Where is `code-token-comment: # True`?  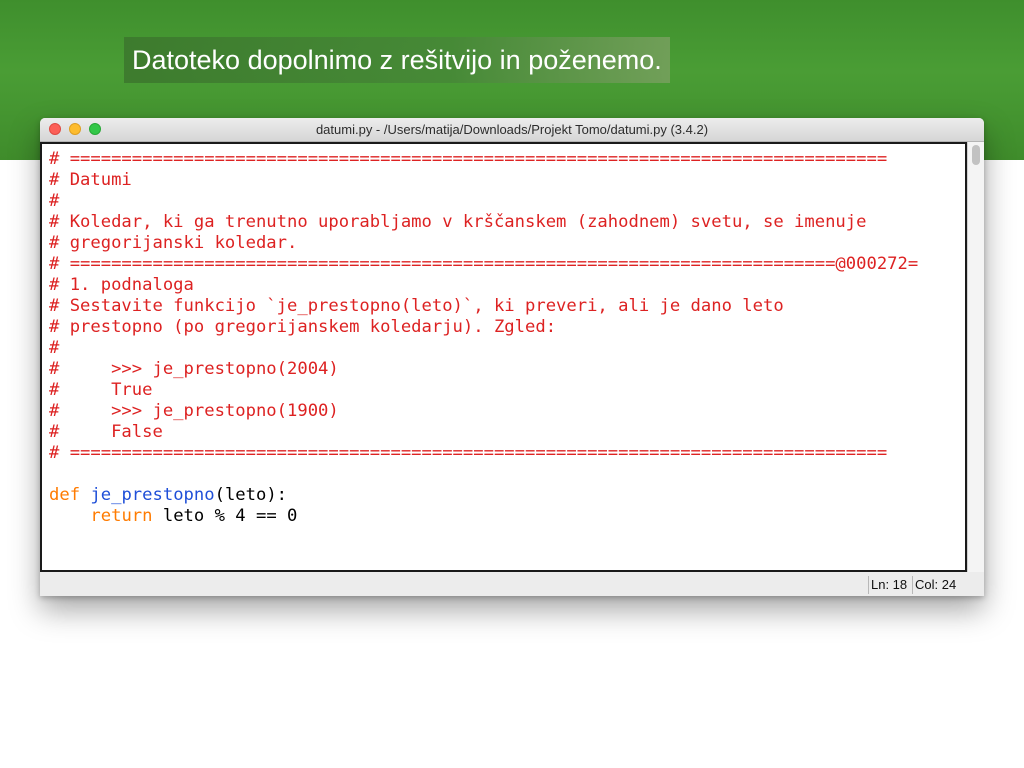
code-token-comment: # True is located at coordinates (101, 390).